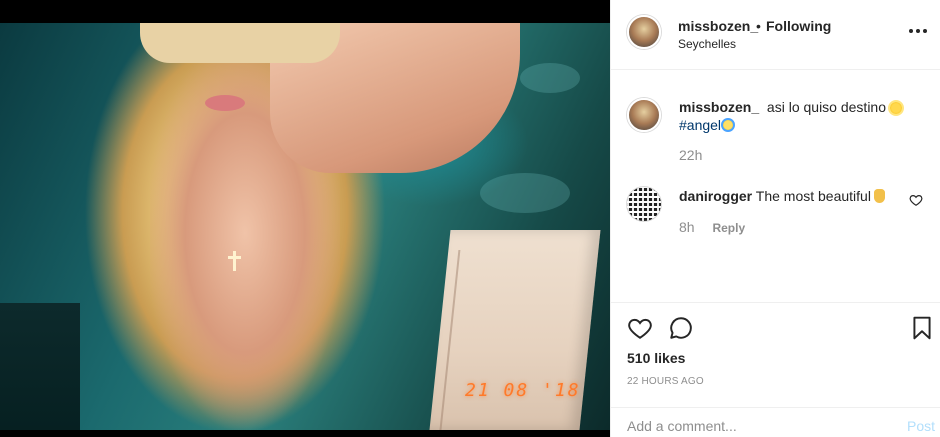  What do you see at coordinates (665, 381) in the screenshot?
I see `post-timestamp: 22 HOURS AGO` at bounding box center [665, 381].